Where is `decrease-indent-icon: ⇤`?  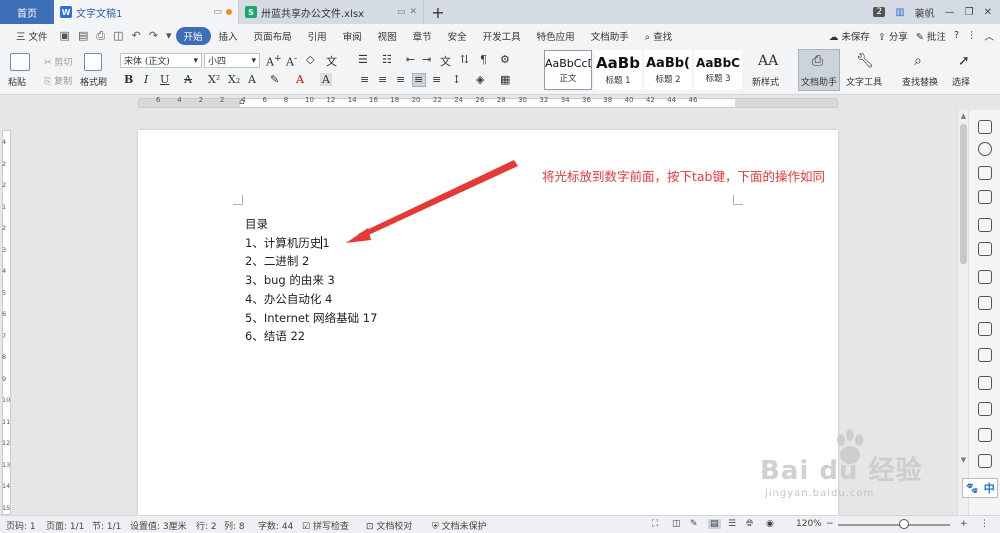 decrease-indent-icon: ⇤ is located at coordinates (410, 59).